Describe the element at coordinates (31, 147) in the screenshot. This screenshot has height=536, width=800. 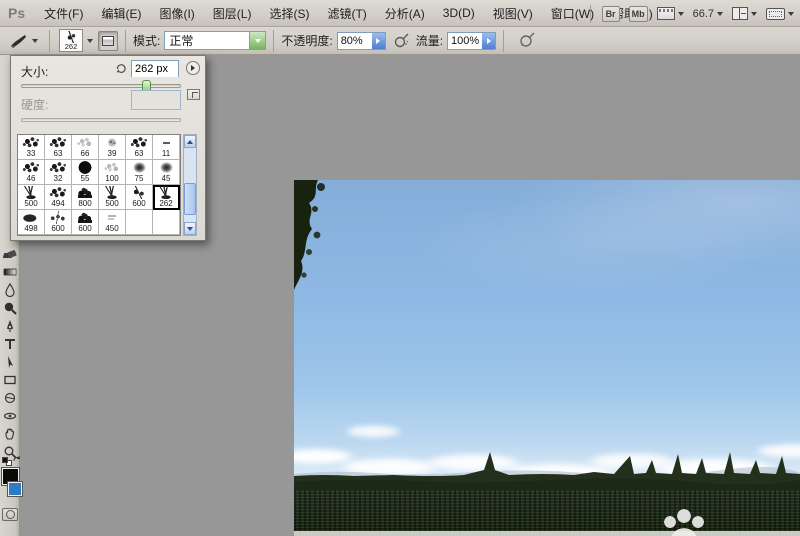
I see `brush-preset: 33` at that location.